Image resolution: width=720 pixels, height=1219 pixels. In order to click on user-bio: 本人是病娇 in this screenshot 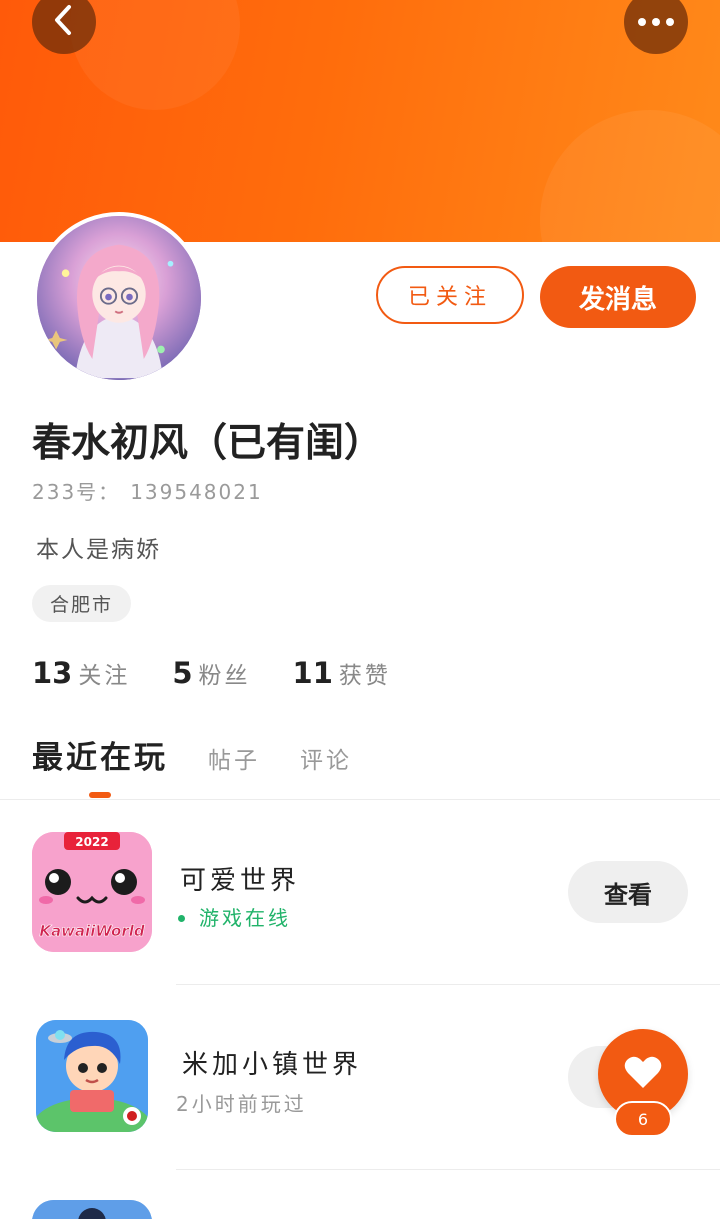, I will do `click(98, 550)`.